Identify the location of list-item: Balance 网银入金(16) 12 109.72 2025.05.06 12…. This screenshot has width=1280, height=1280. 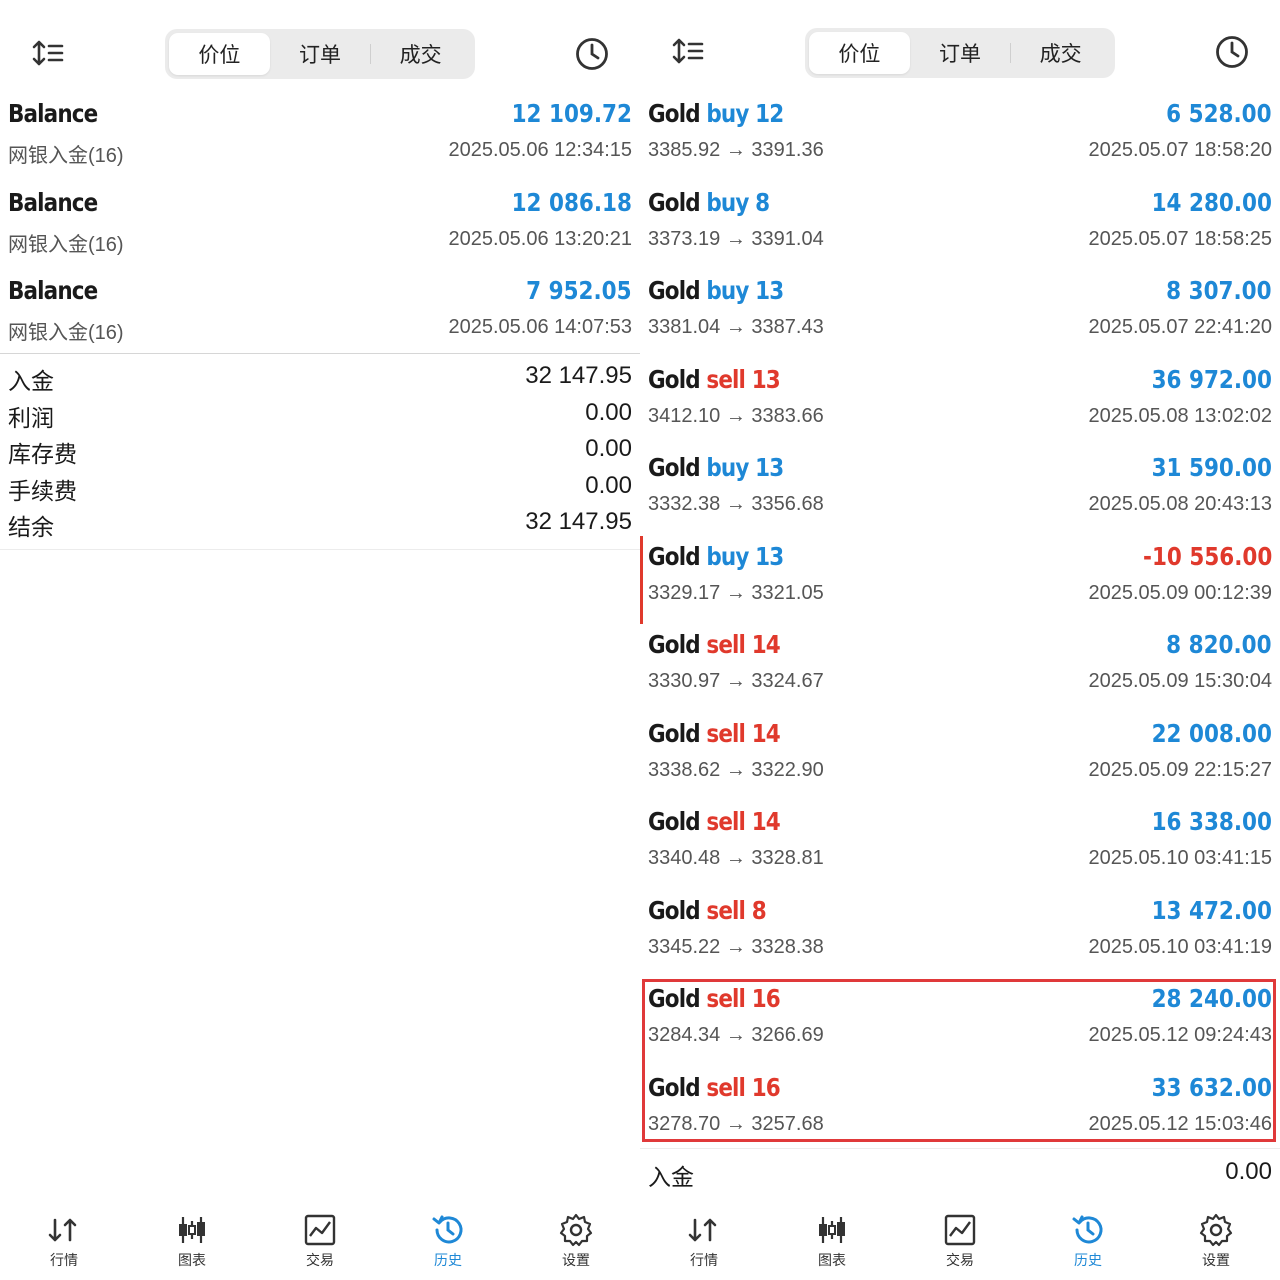
(320, 137).